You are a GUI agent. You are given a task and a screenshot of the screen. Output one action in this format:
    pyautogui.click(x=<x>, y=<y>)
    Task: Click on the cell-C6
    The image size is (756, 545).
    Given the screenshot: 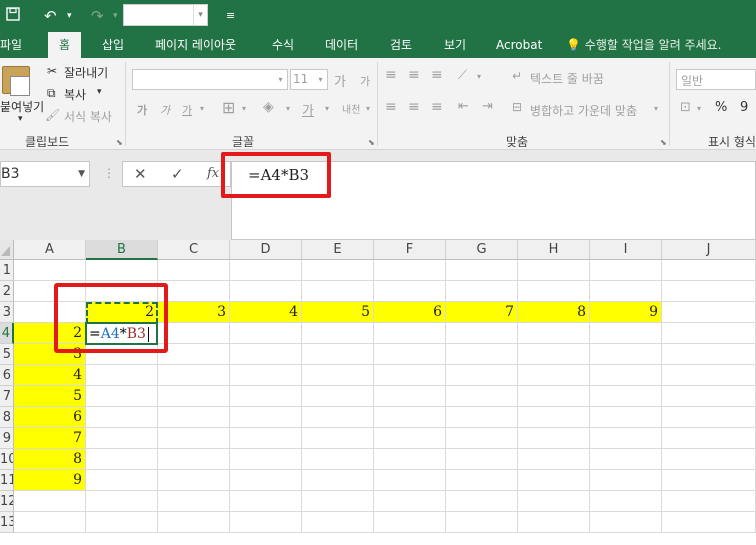 What is the action you would take?
    pyautogui.click(x=194, y=375)
    